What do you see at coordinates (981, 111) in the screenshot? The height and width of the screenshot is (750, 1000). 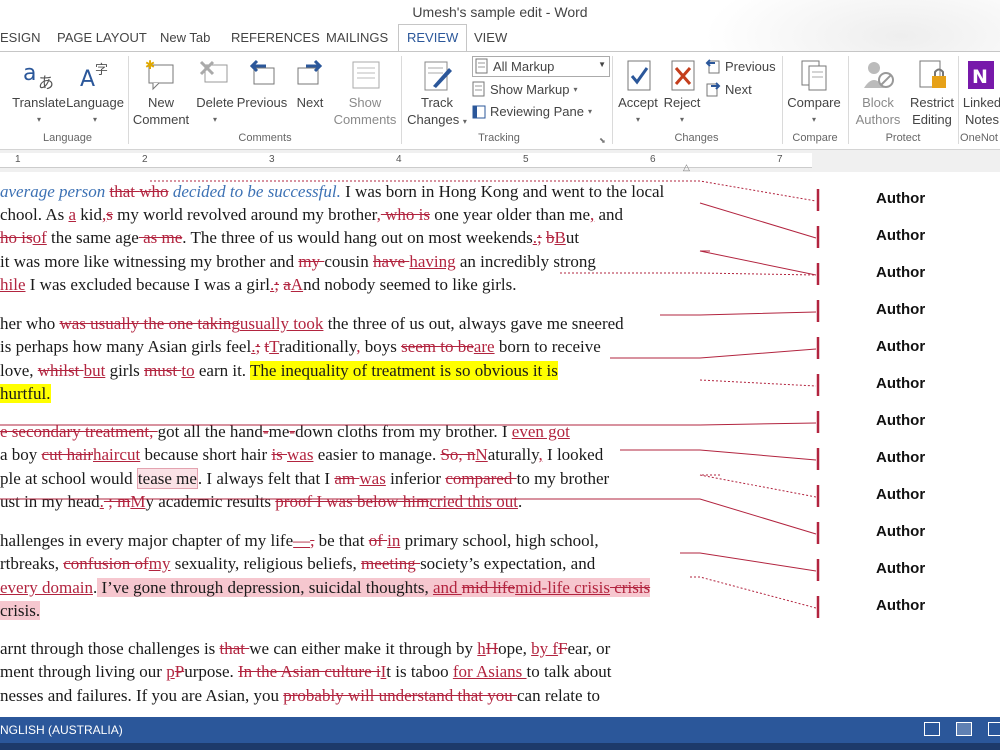 I see `linked-notes-label: Linked Notes` at bounding box center [981, 111].